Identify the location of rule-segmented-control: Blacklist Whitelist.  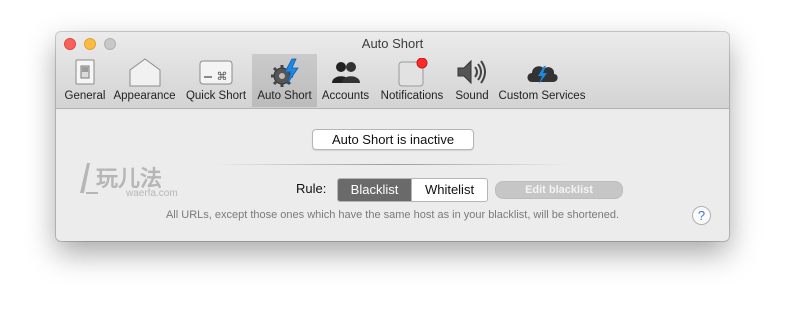
(412, 190).